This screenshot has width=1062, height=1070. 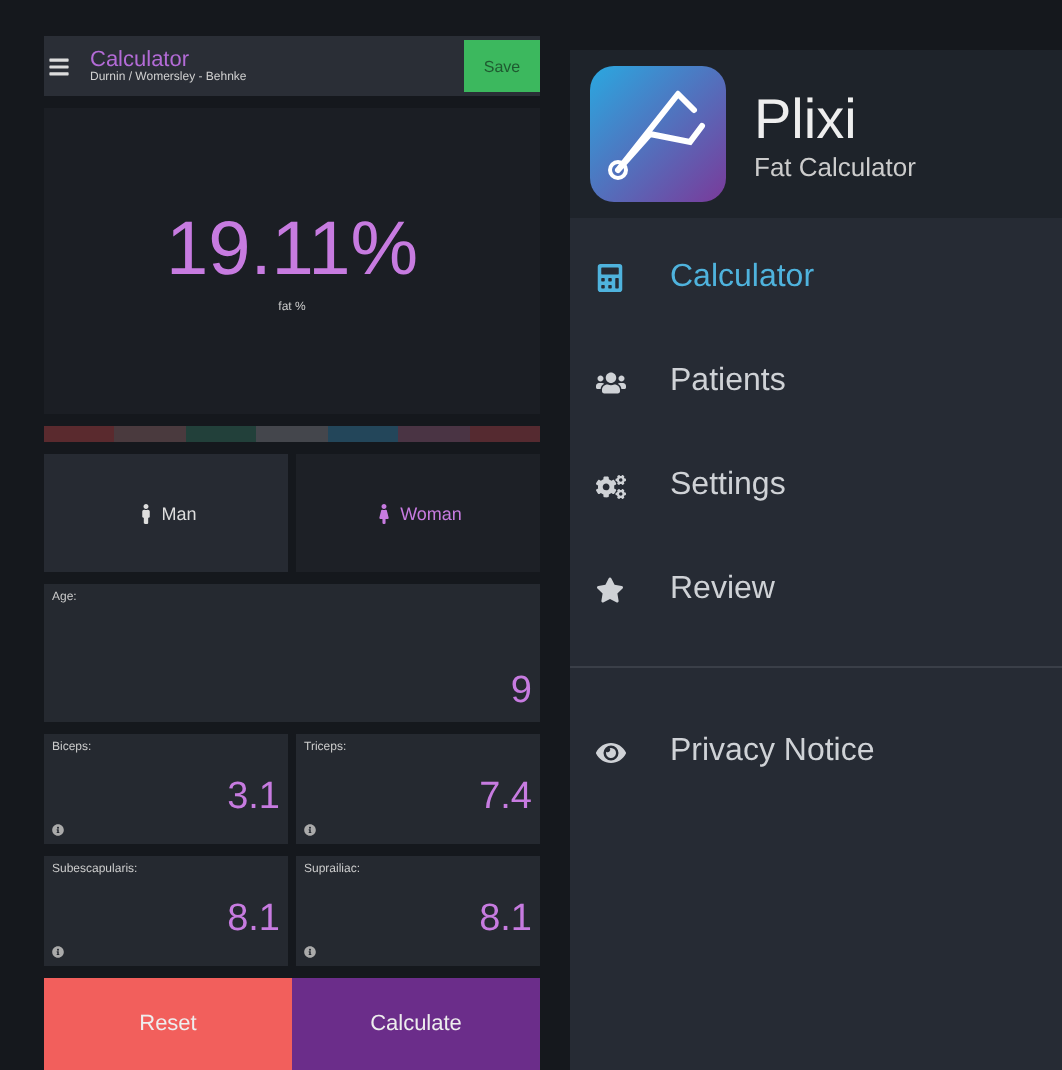 What do you see at coordinates (504, 798) in the screenshot?
I see `field-value: 7.4` at bounding box center [504, 798].